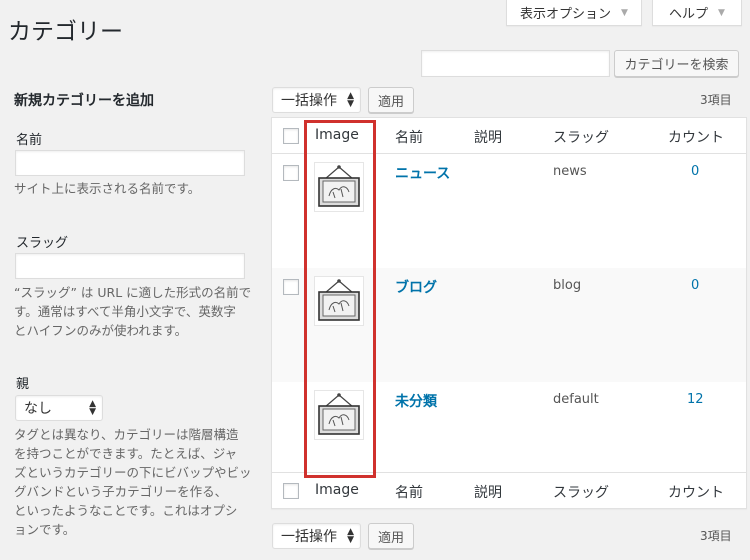 The width and height of the screenshot is (750, 560). What do you see at coordinates (107, 188) in the screenshot?
I see `name-description: サイト上に表示される名前です。` at bounding box center [107, 188].